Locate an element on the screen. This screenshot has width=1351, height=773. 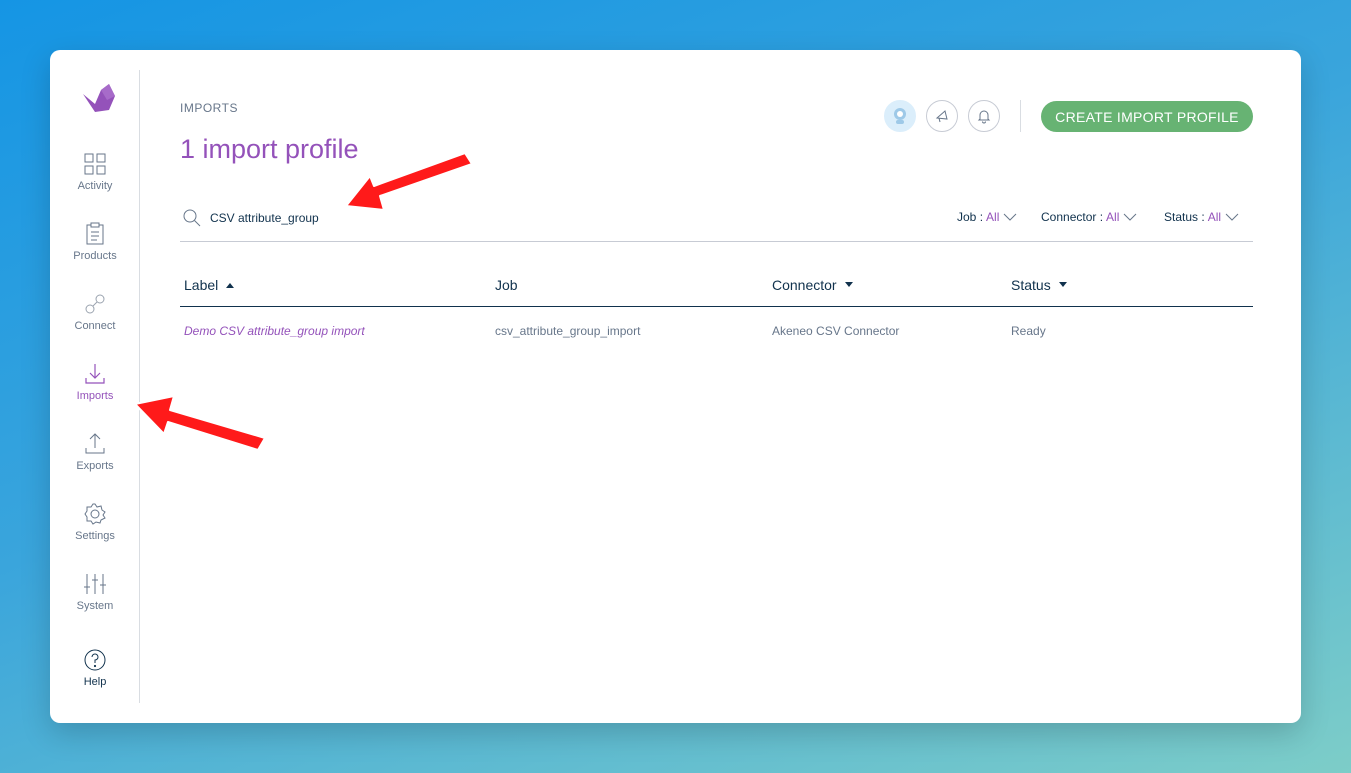
sidebar-item-label: Connect is located at coordinates (95, 326).